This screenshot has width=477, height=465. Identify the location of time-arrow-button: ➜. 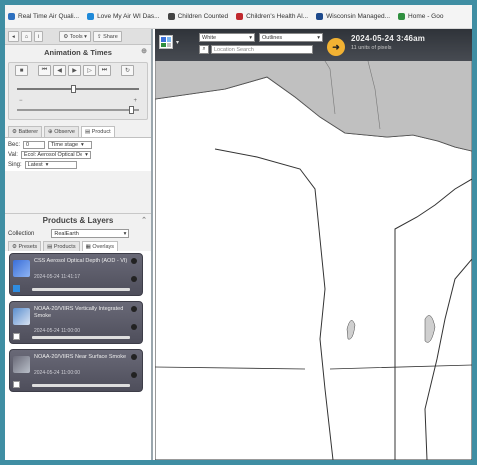
(336, 47).